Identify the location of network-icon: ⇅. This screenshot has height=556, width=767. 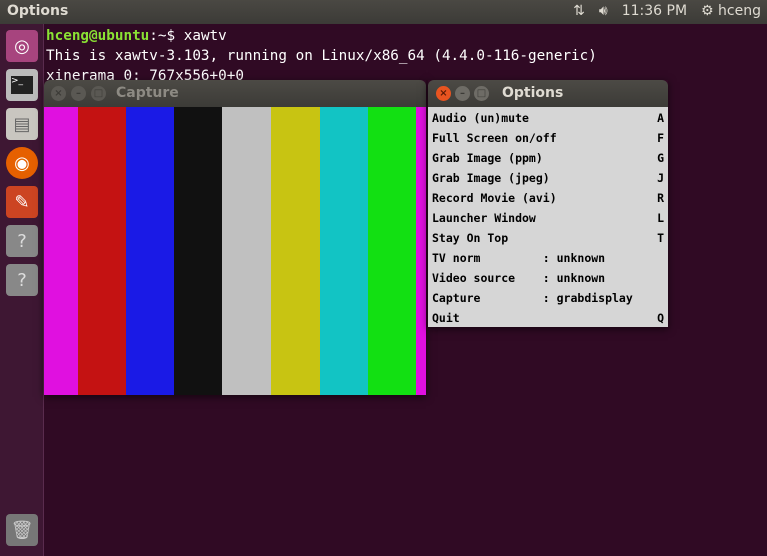
(579, 11).